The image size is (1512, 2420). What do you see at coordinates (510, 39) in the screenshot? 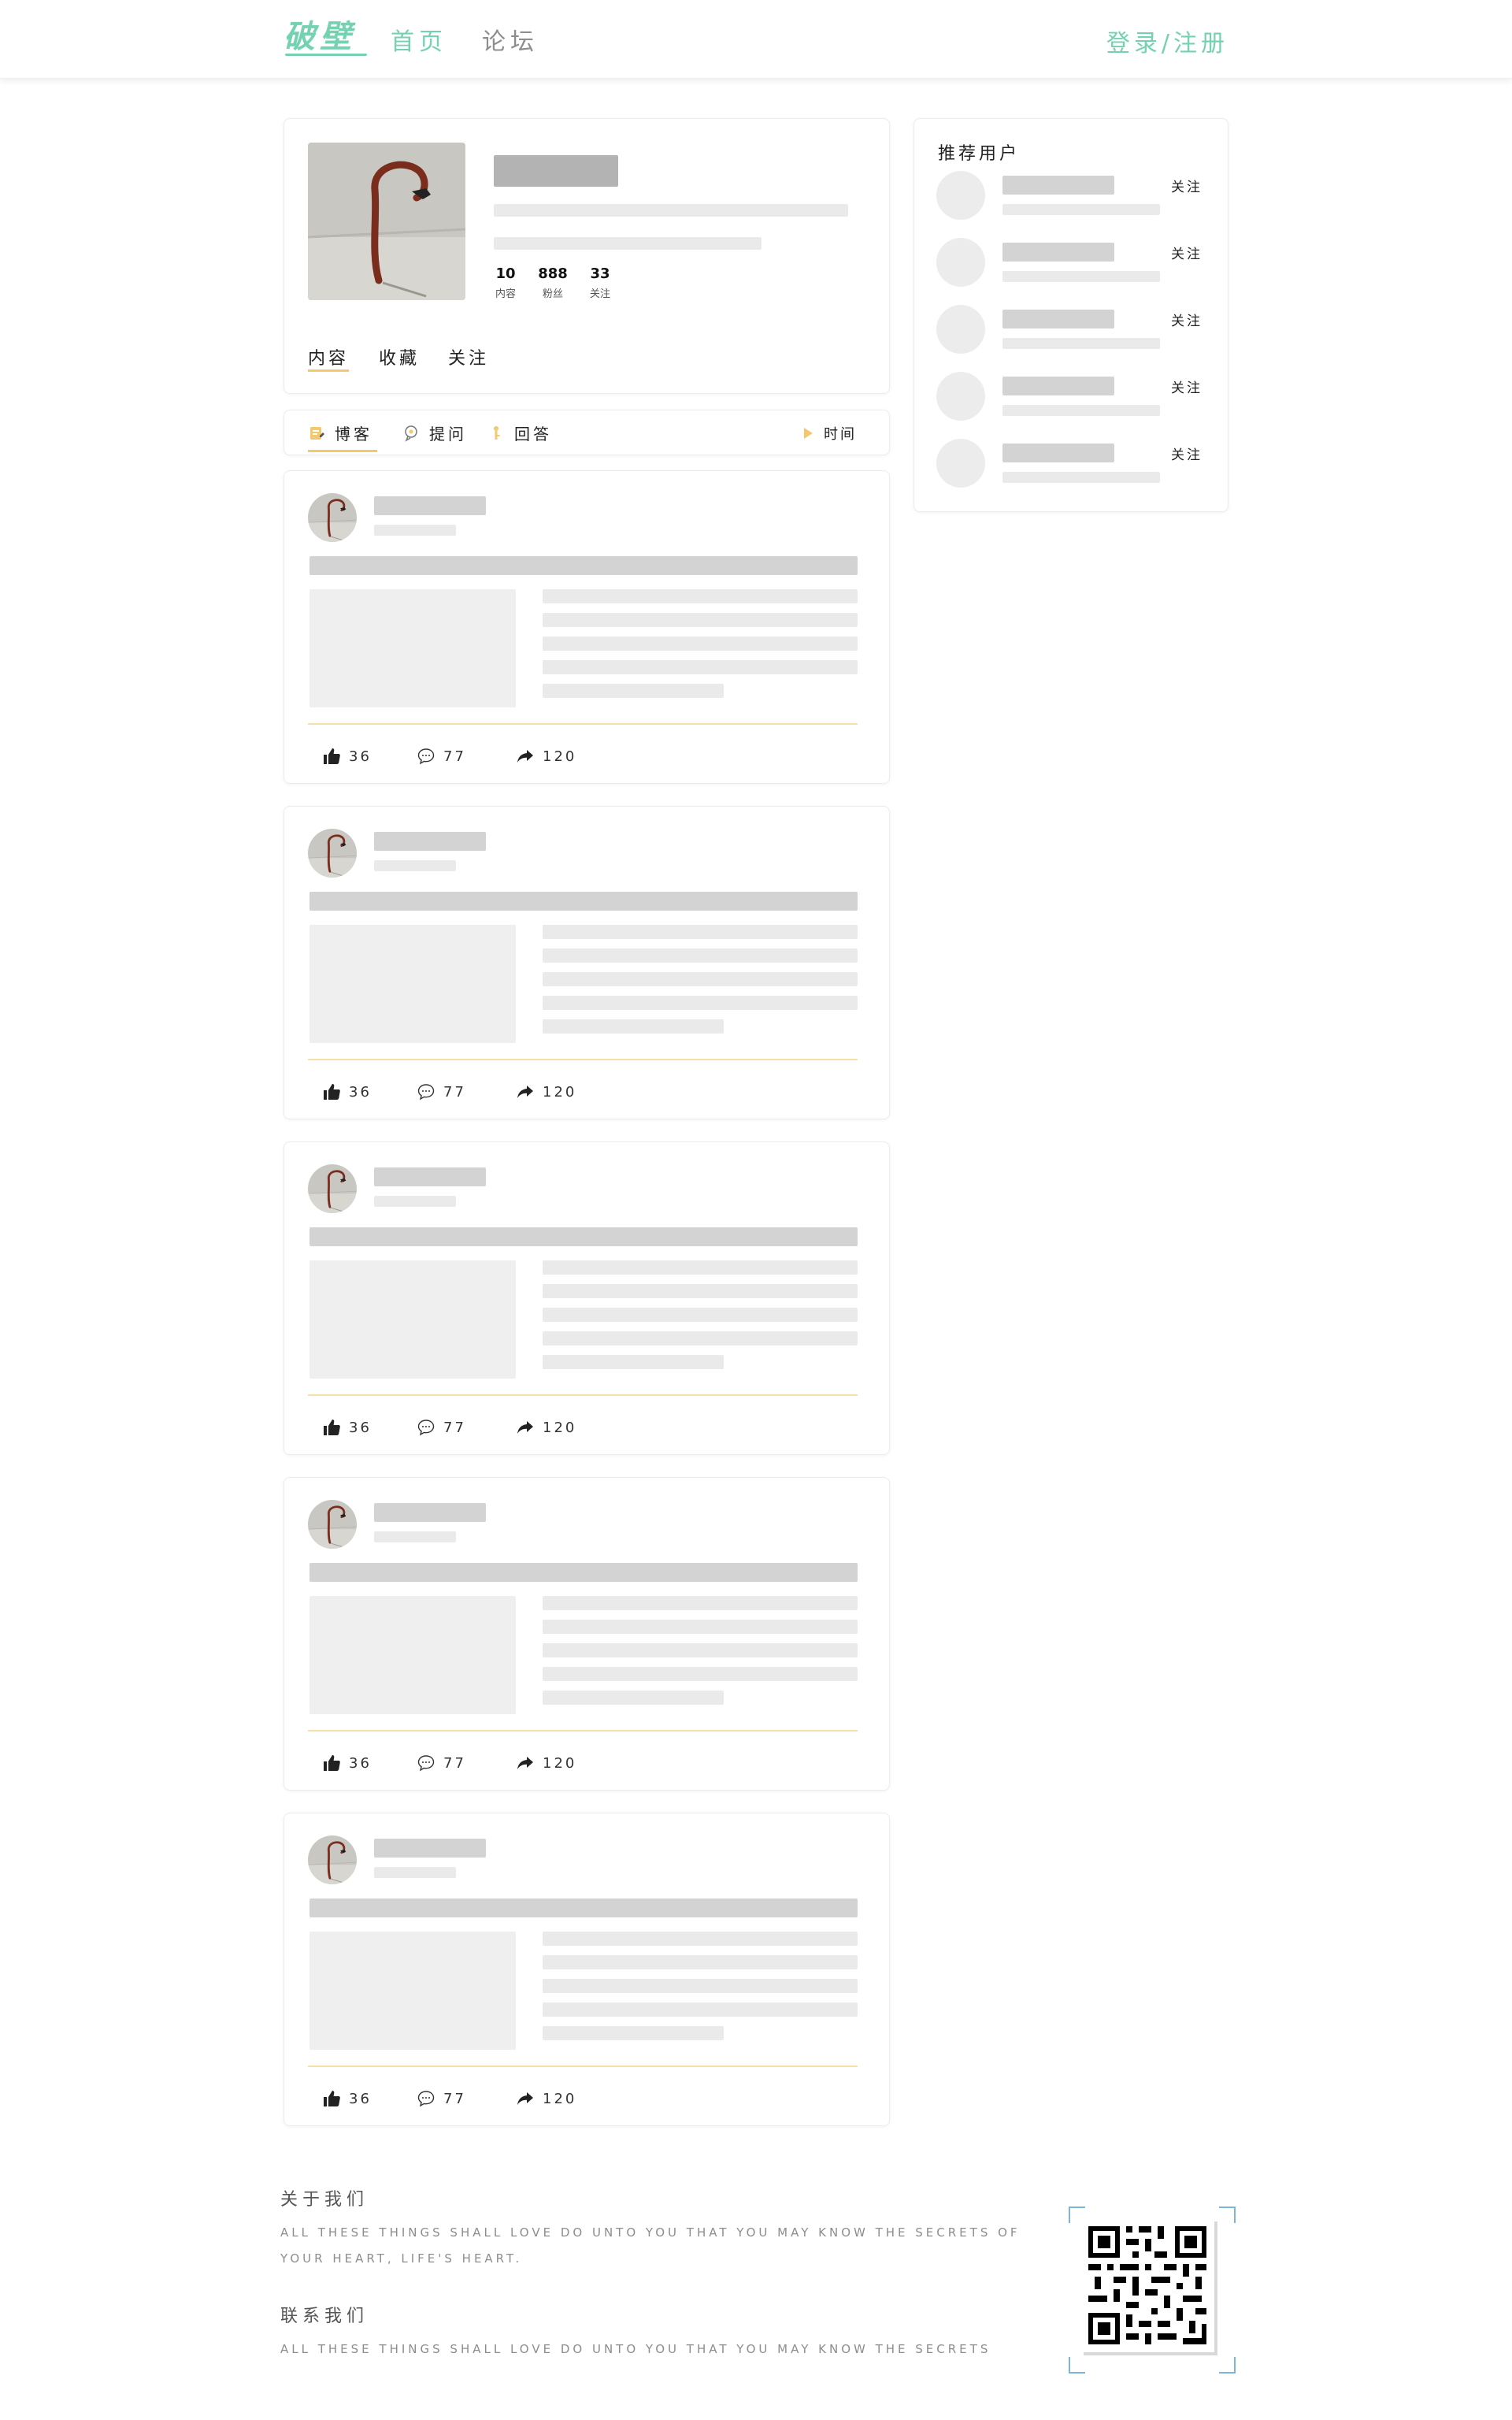
I see `nav-forum-link: 论坛` at bounding box center [510, 39].